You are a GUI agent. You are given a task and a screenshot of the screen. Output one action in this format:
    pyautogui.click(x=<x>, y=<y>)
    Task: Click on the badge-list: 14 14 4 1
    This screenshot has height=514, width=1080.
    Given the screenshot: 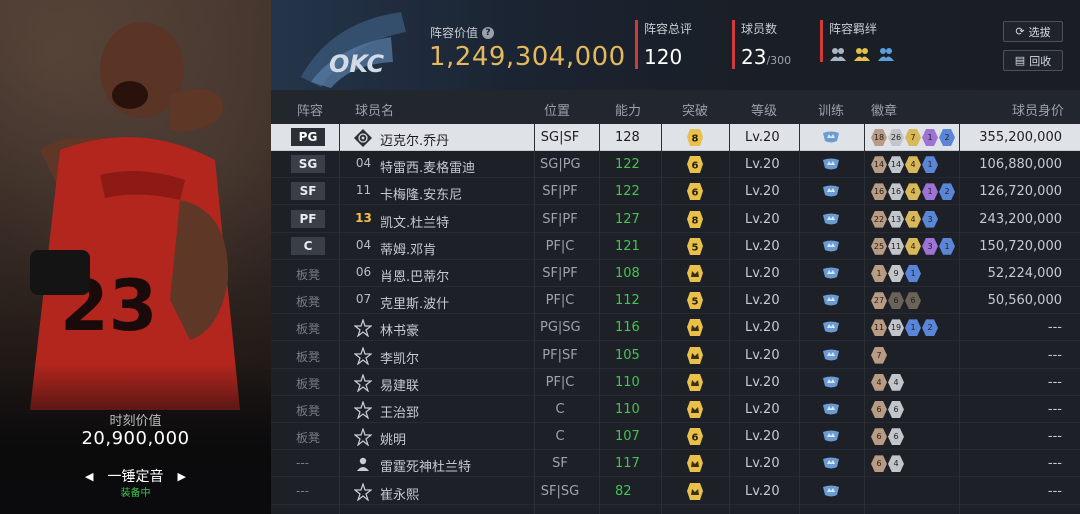 What is the action you would take?
    pyautogui.click(x=905, y=165)
    